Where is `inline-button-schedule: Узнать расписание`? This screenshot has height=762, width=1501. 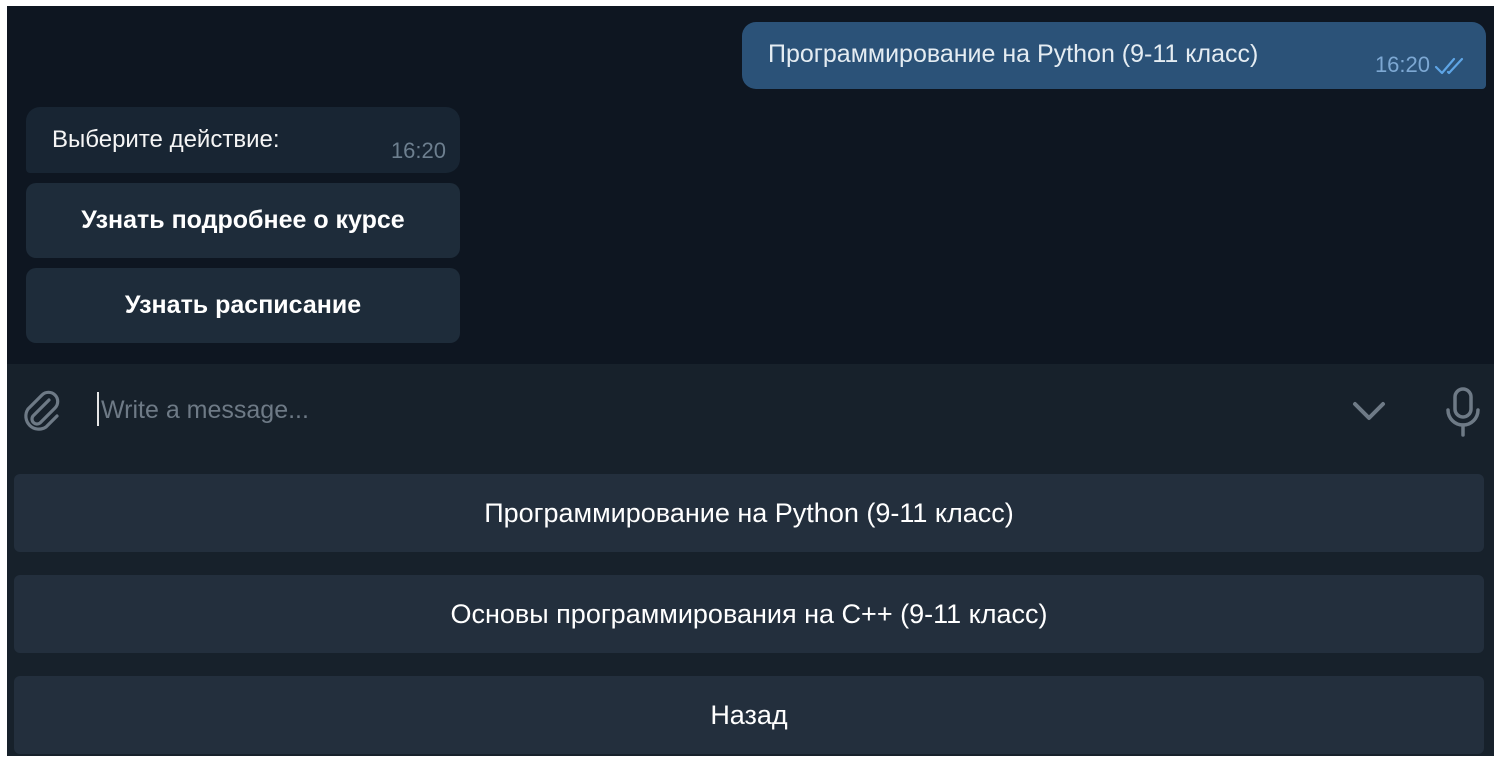 inline-button-schedule: Узнать расписание is located at coordinates (243, 305).